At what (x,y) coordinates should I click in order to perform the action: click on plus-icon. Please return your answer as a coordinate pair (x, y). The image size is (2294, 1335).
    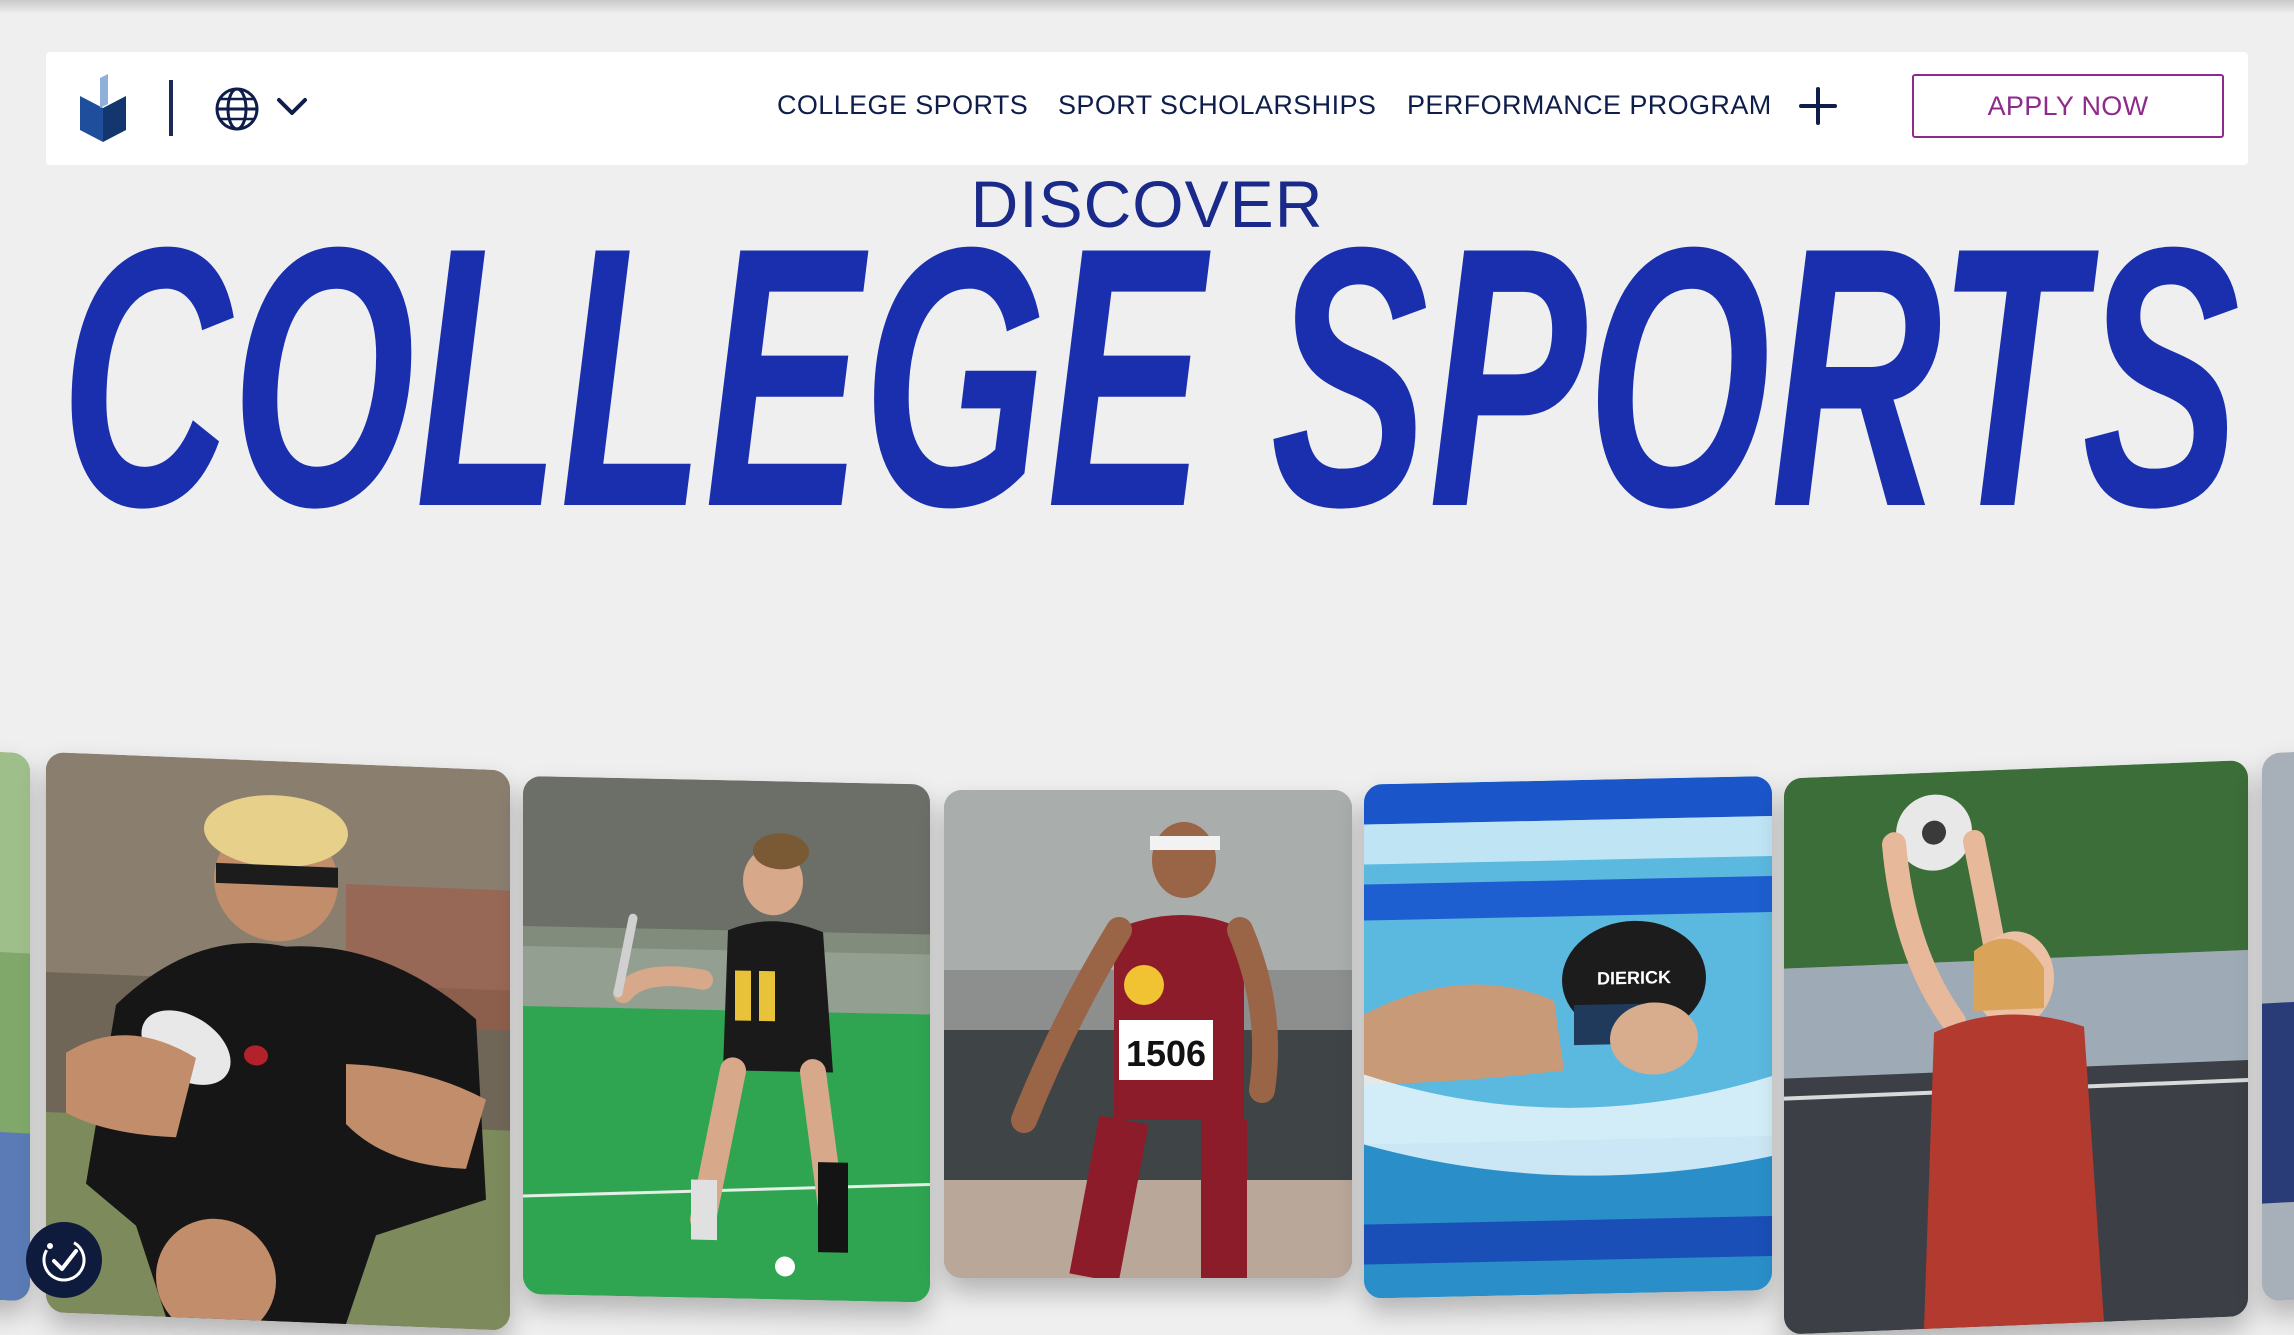
    Looking at the image, I should click on (1818, 106).